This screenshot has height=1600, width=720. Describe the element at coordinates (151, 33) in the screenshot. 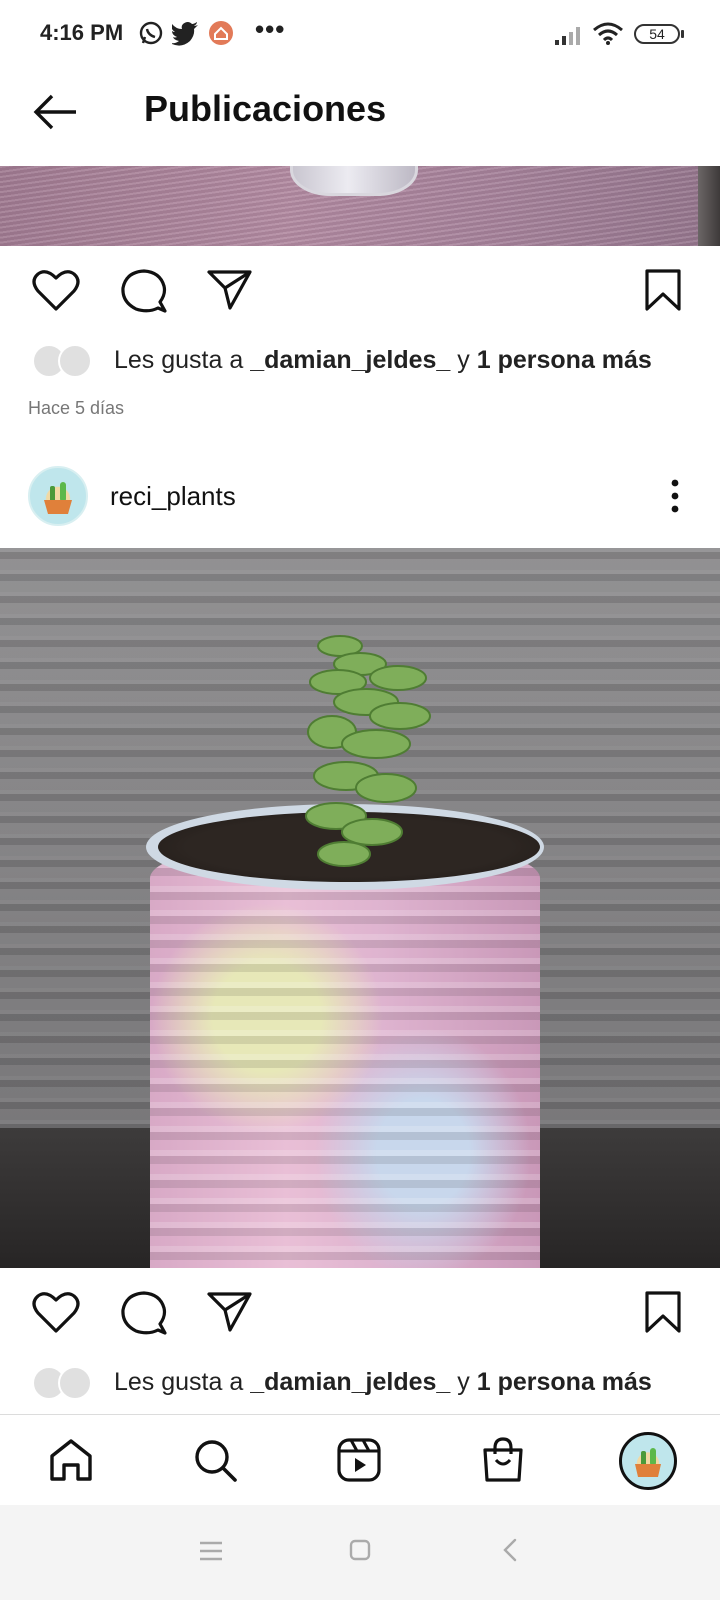

I see `whatsapp-icon` at that location.